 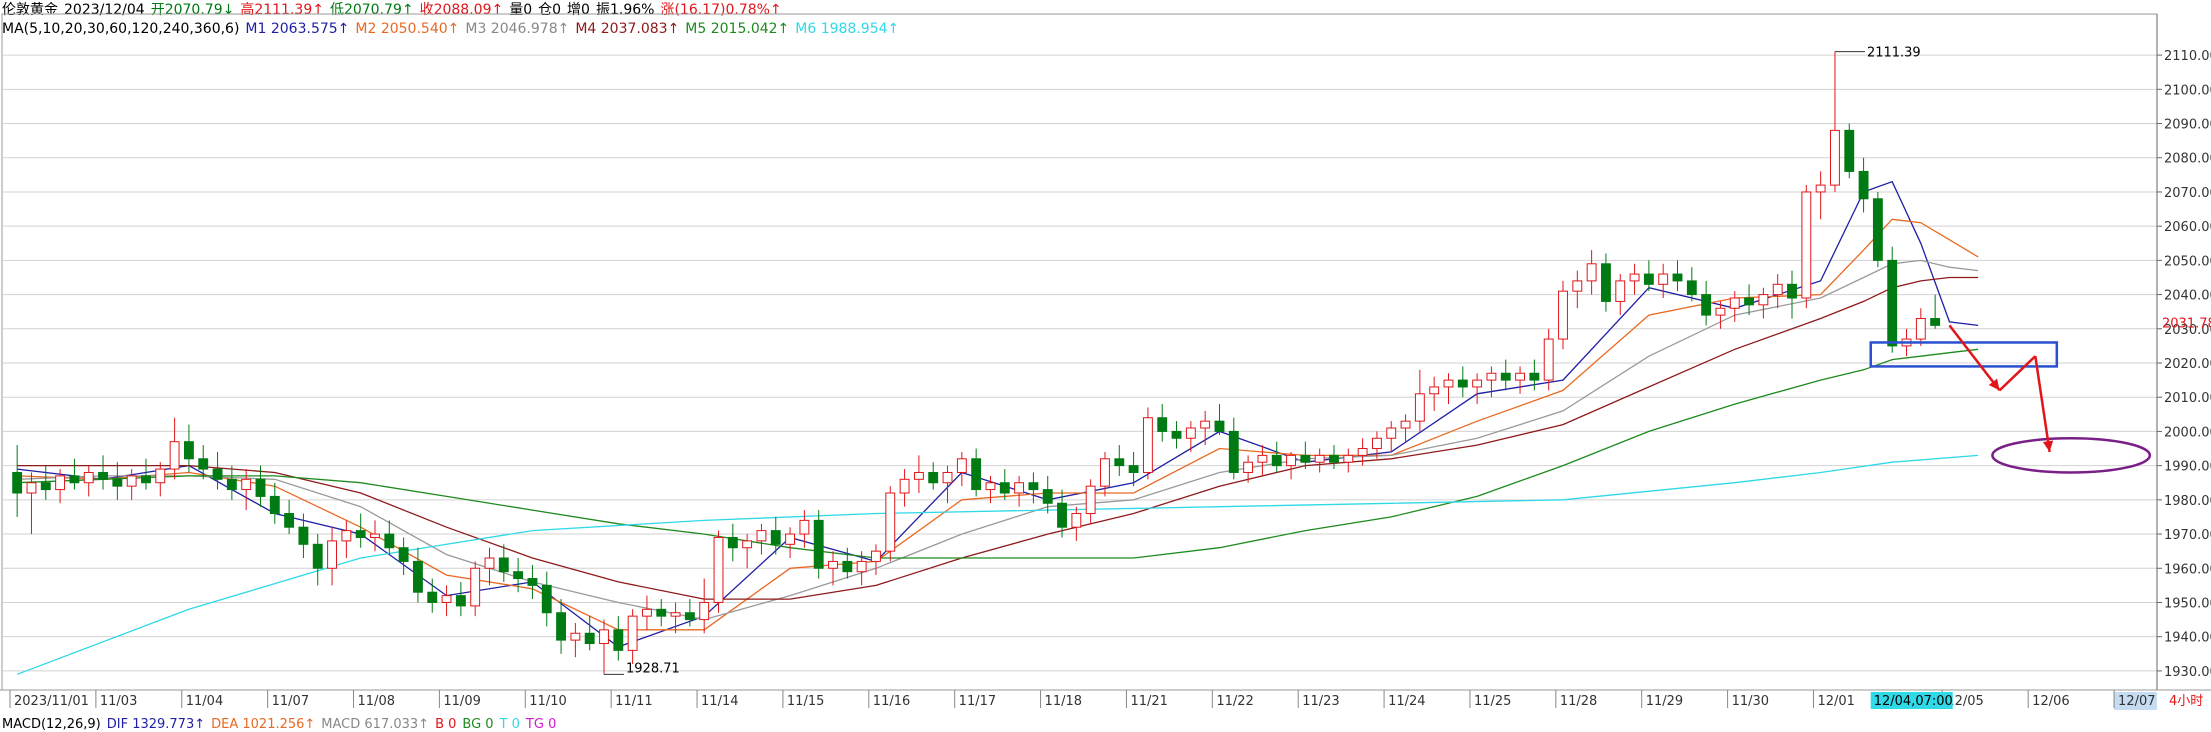 What do you see at coordinates (719, 701) in the screenshot?
I see `x-tick-label: 11/14` at bounding box center [719, 701].